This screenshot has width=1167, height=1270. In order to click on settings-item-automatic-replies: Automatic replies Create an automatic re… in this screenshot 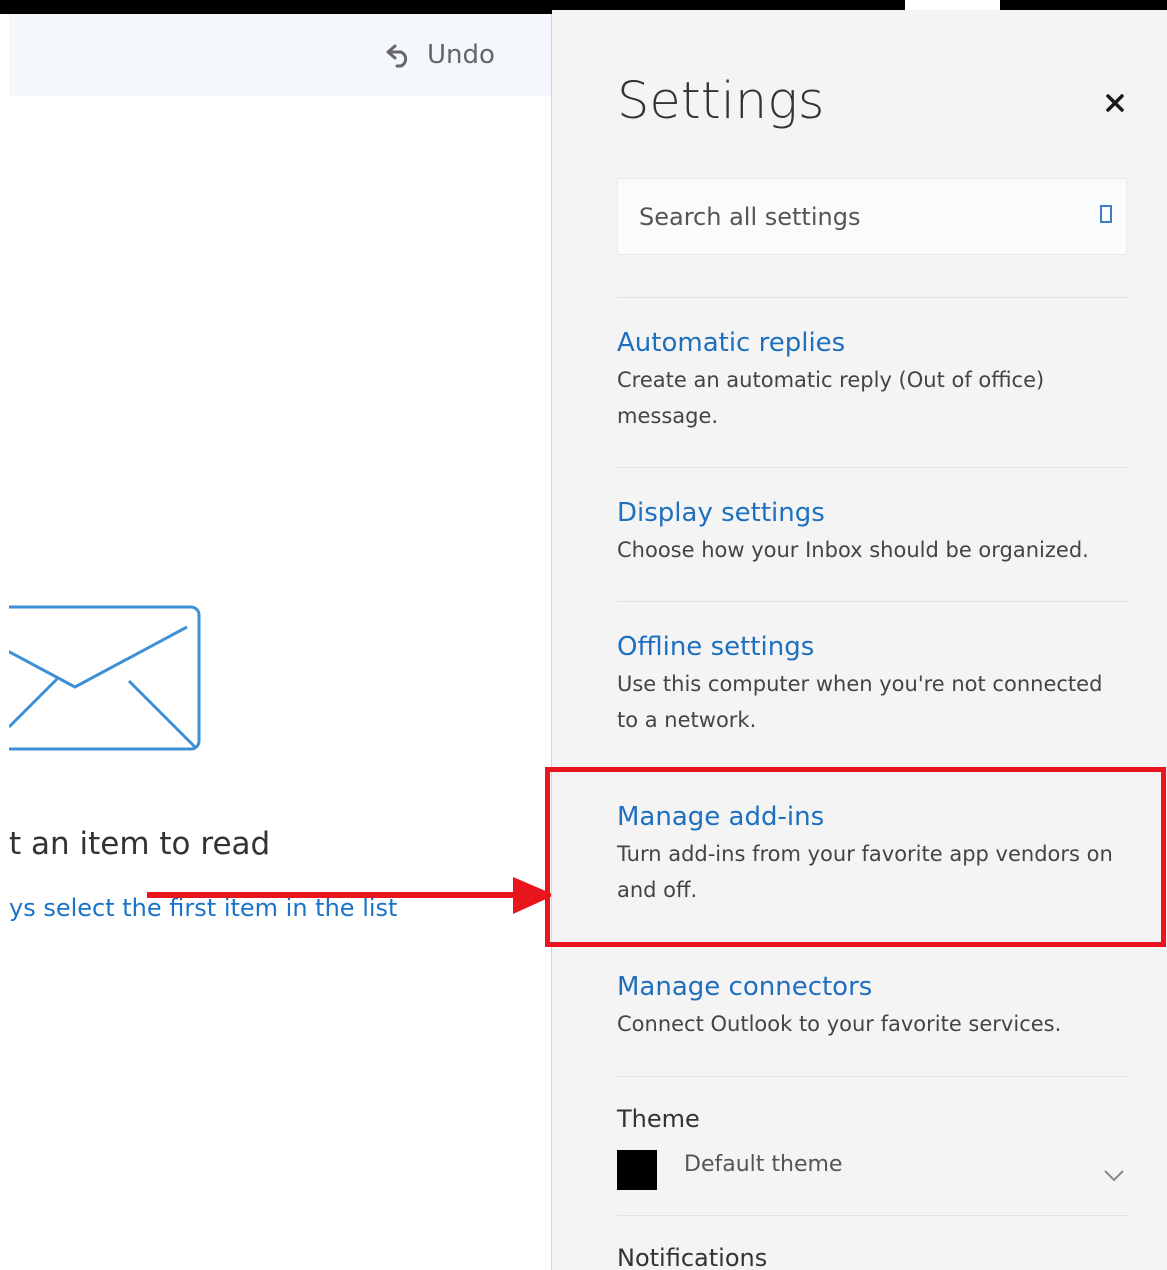, I will do `click(872, 380)`.